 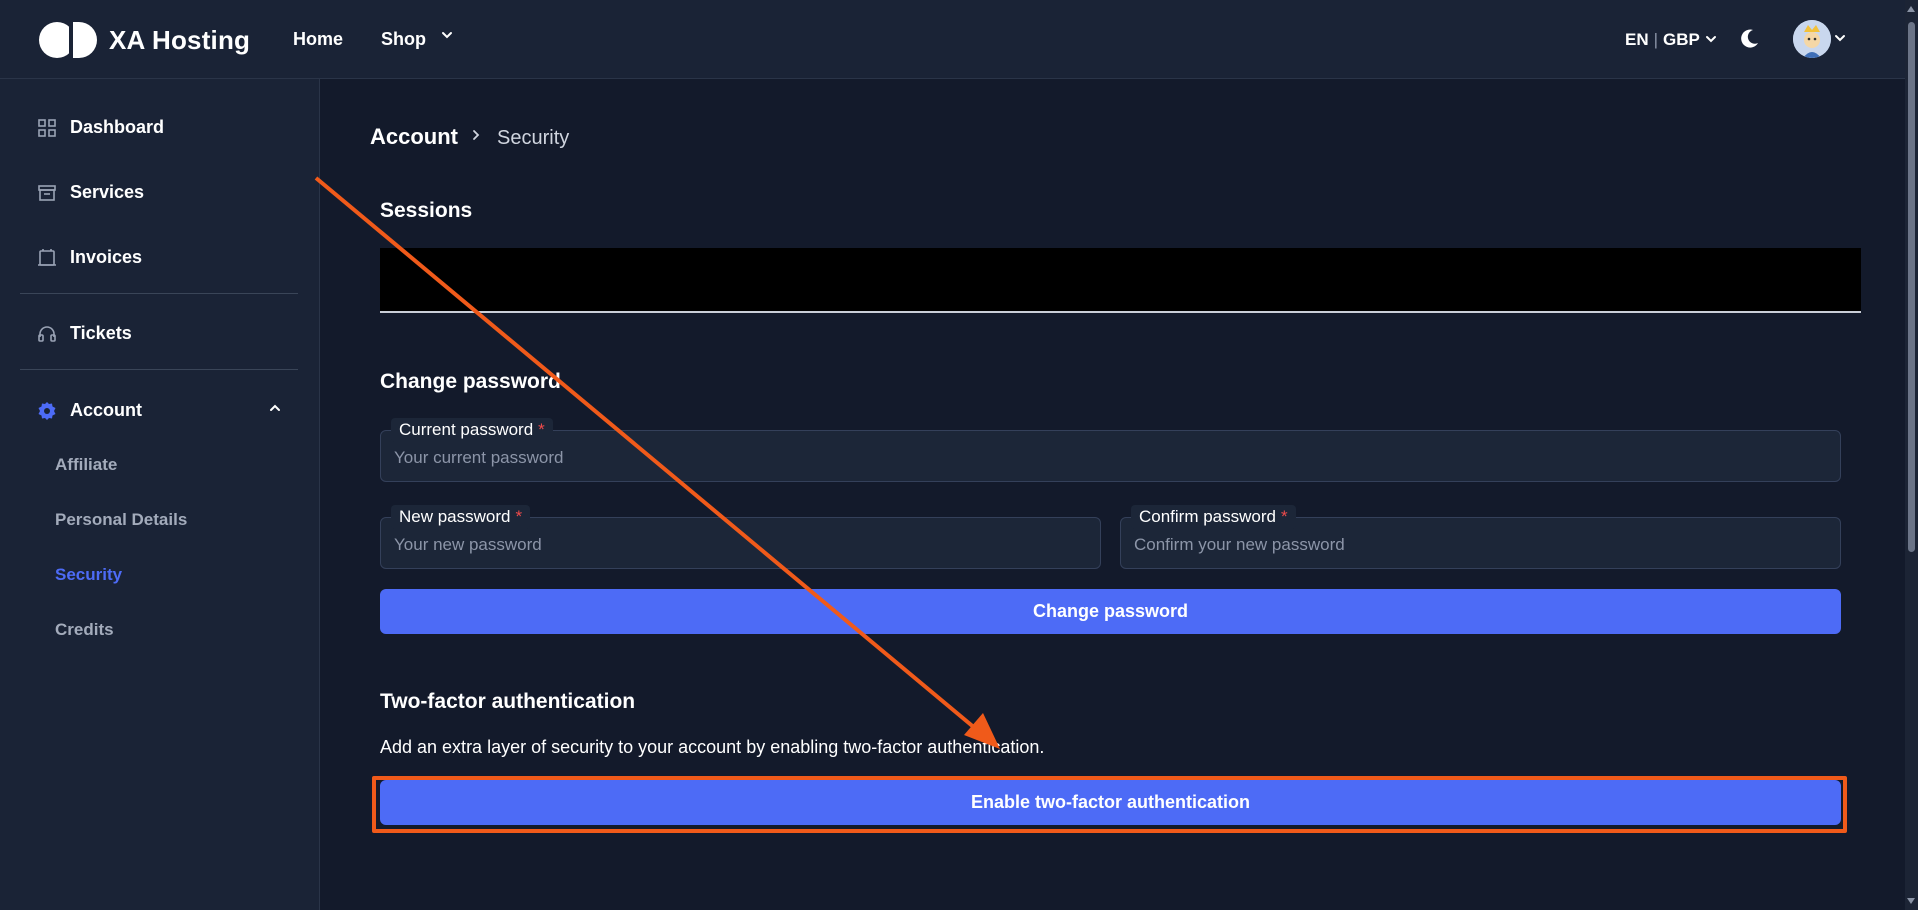 I want to click on invoice-icon, so click(x=47, y=258).